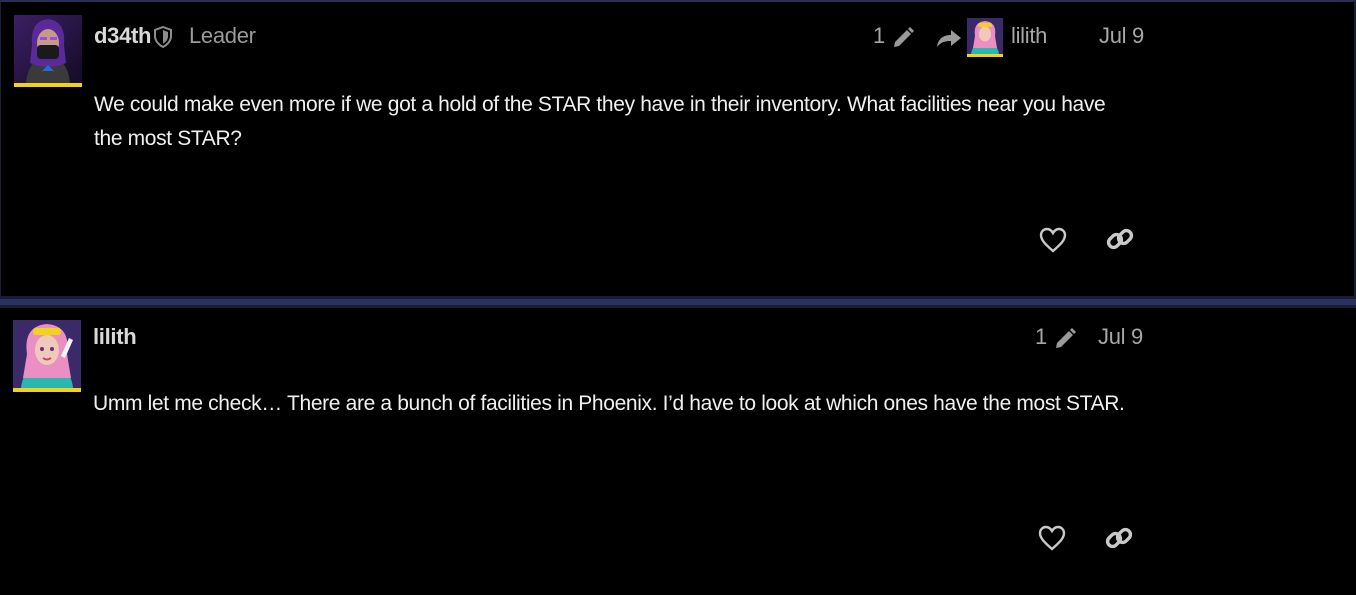 The height and width of the screenshot is (595, 1356). I want to click on reply-to-username: lilith, so click(1029, 36).